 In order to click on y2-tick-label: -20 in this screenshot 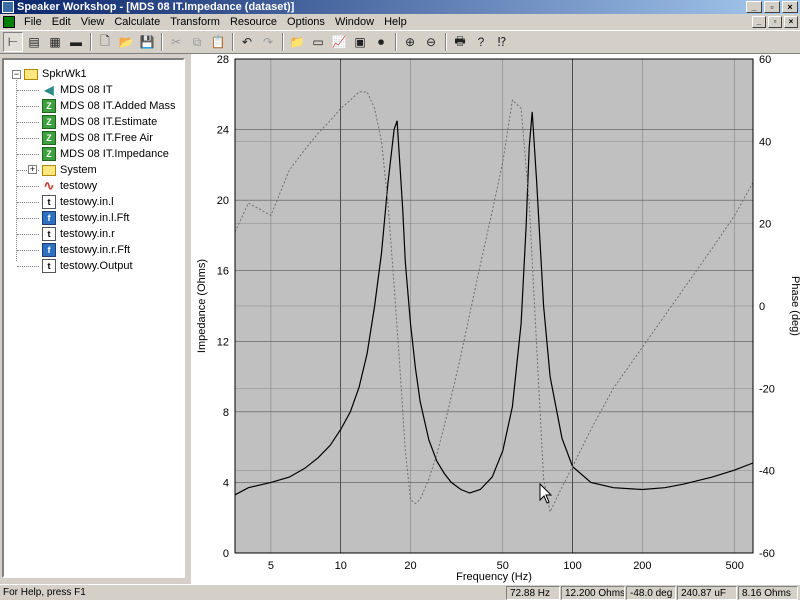, I will do `click(767, 389)`.